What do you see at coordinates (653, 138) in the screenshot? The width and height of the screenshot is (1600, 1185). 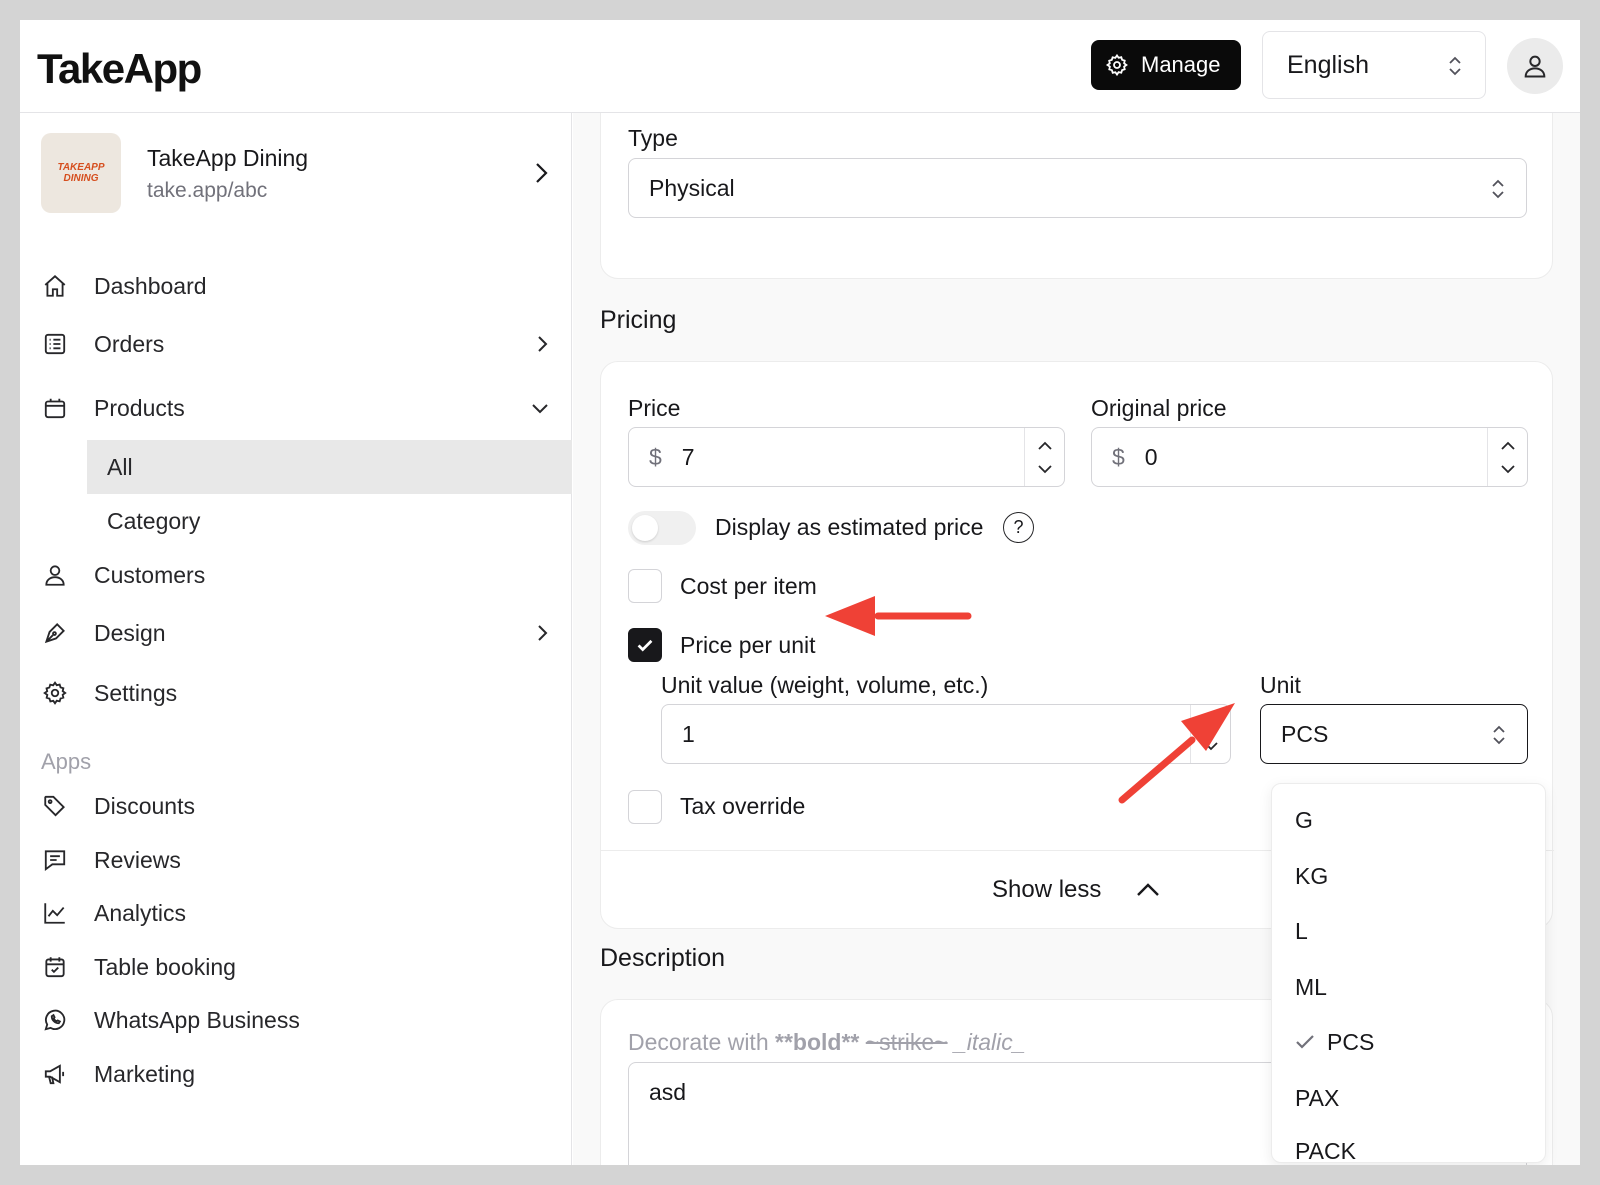 I see `type-label: Type` at bounding box center [653, 138].